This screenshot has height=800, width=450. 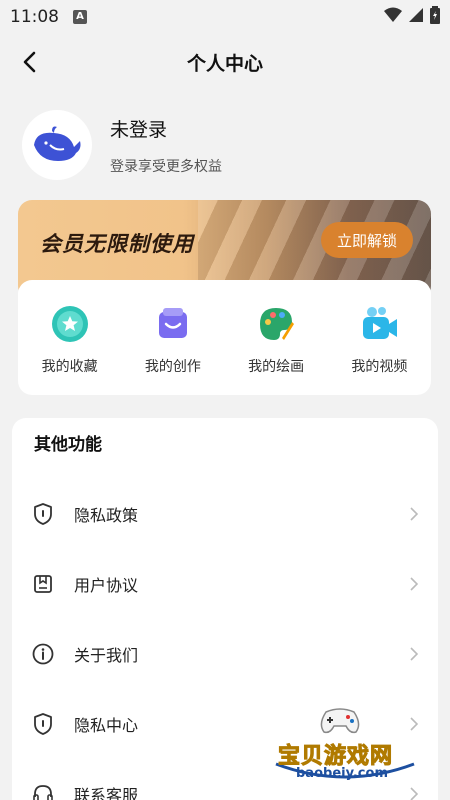 I want to click on profile-subtitle: 登录享受更多权益, so click(x=166, y=166).